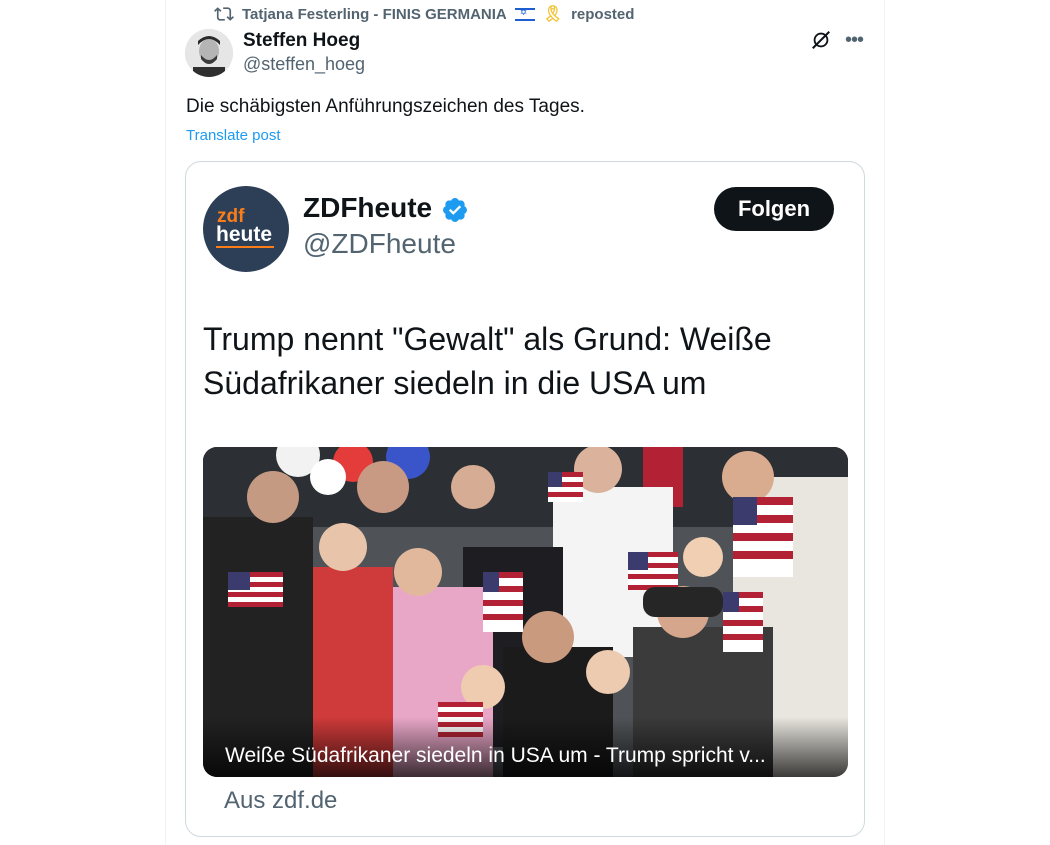 The image size is (1050, 845). What do you see at coordinates (224, 14) in the screenshot?
I see `repost-icon` at bounding box center [224, 14].